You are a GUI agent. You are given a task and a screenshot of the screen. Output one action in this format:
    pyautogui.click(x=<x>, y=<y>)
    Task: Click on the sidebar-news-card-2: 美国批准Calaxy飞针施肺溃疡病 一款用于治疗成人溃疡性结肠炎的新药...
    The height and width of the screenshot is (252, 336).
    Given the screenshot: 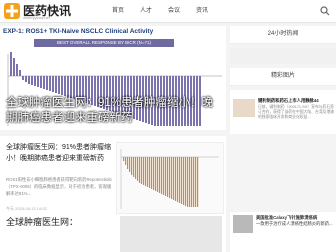 What is the action you would take?
    pyautogui.click(x=283, y=232)
    